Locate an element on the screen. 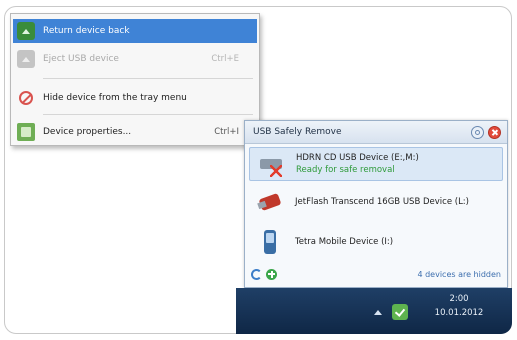 Image resolution: width=517 pixels, height=340 pixels. add-icon is located at coordinates (271, 274).